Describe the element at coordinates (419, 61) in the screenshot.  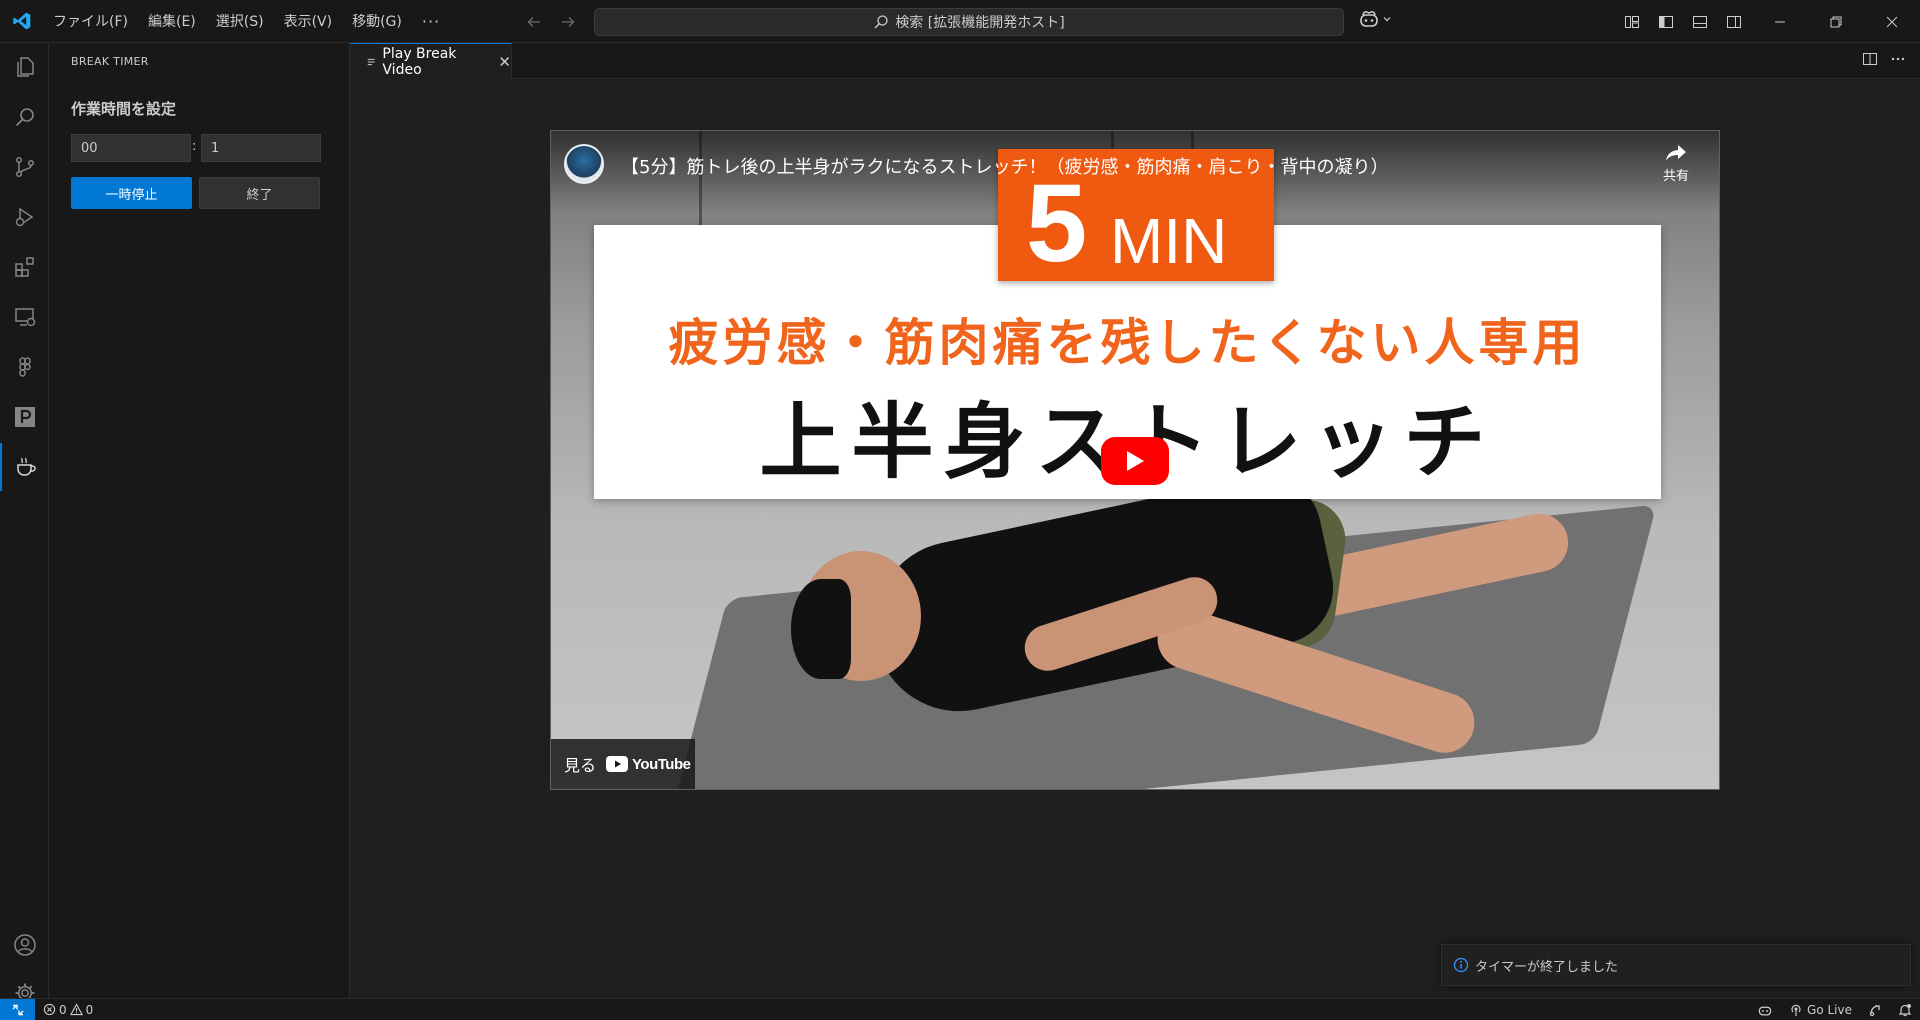
I see `tab-label: Play Break Video` at that location.